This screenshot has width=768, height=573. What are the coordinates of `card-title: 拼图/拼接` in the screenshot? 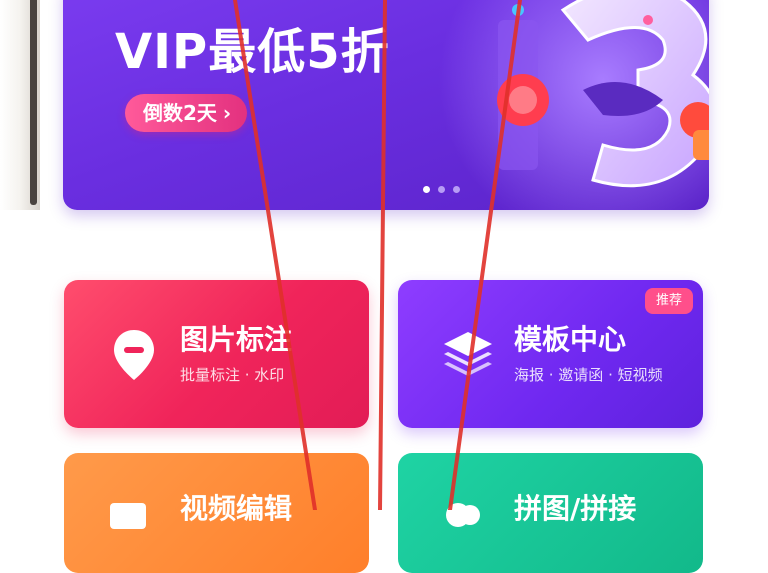 It's located at (575, 508).